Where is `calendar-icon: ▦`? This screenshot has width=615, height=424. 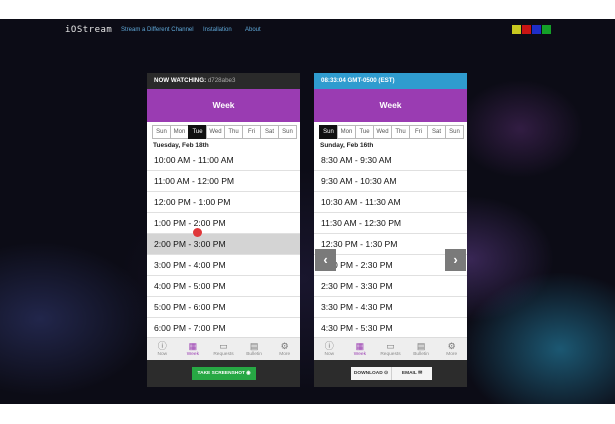
calendar-icon: ▦ is located at coordinates (193, 346).